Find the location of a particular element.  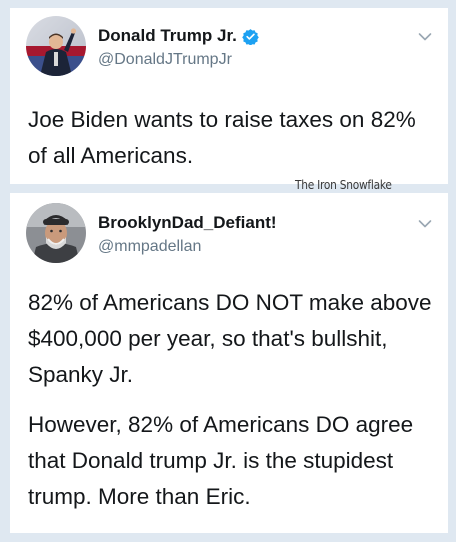

watermark: The Iron Snowflake is located at coordinates (343, 184).